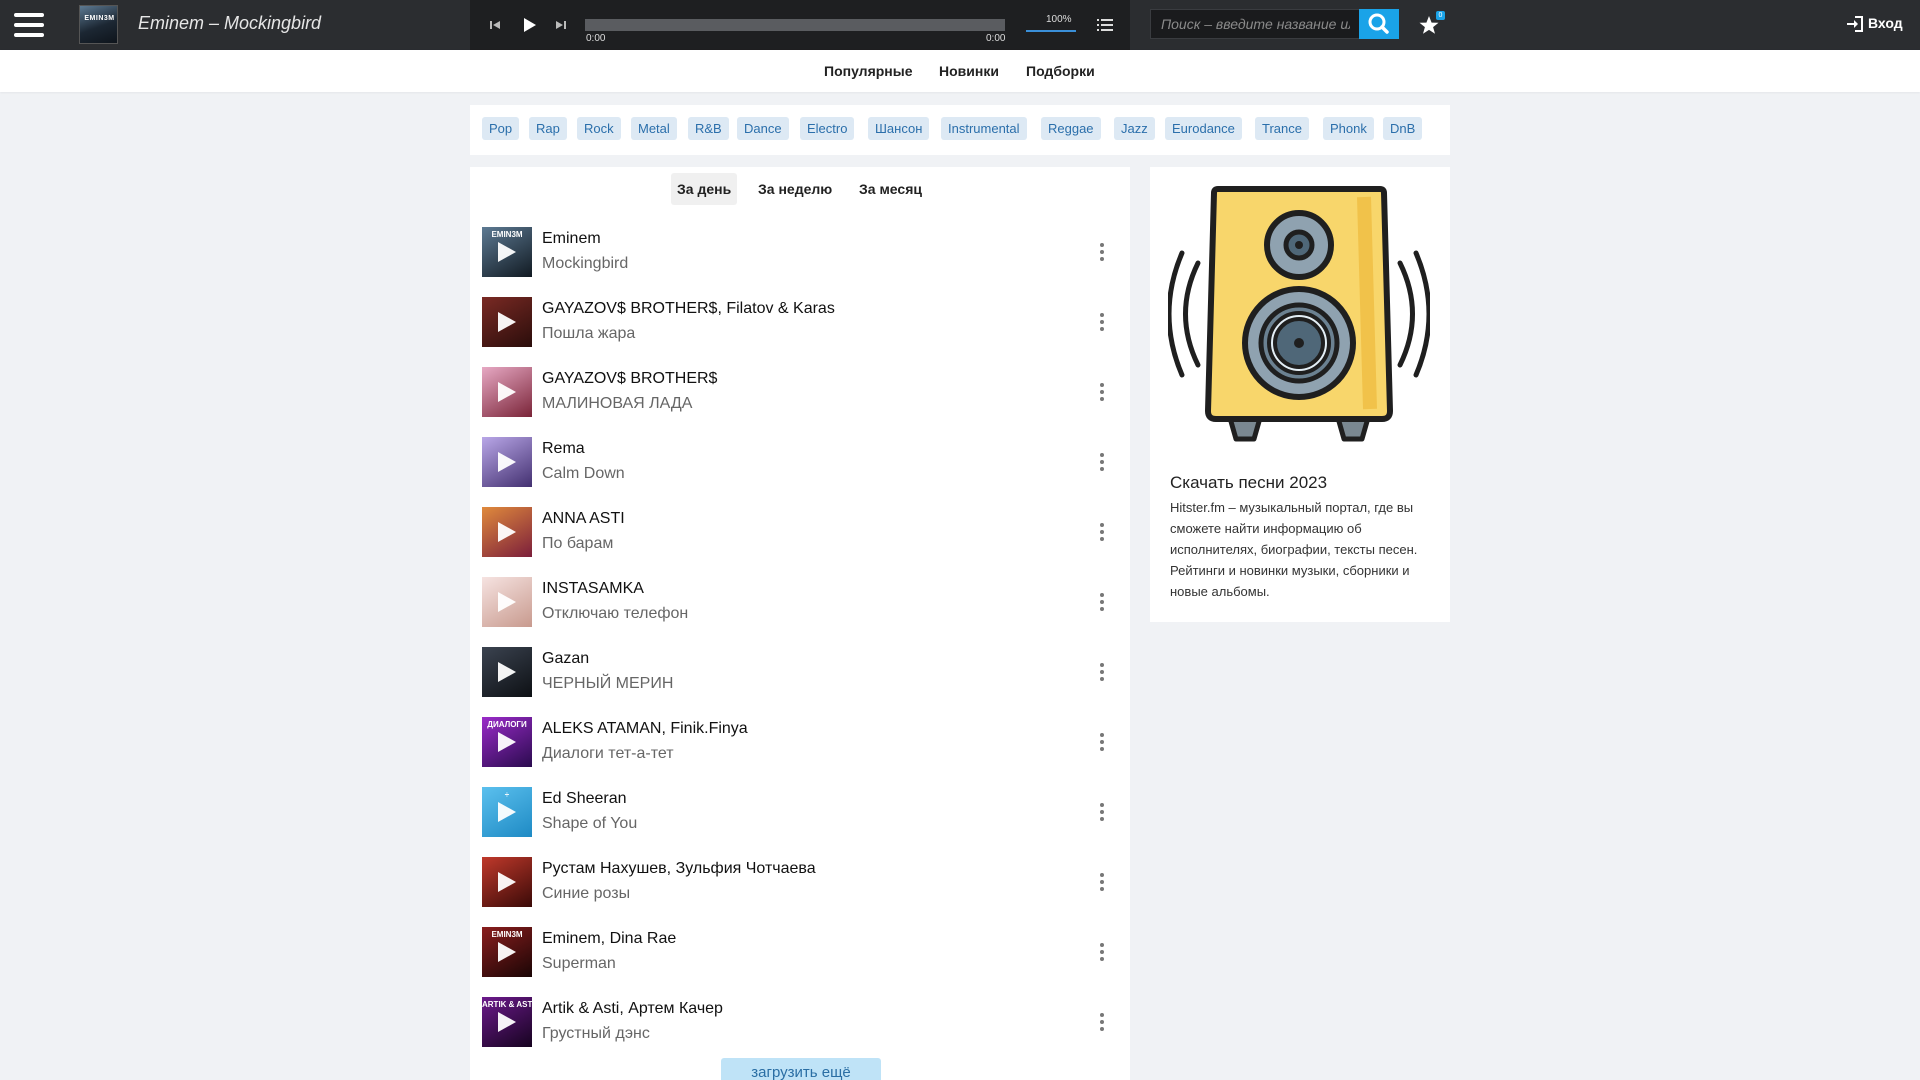 The image size is (1920, 1080). What do you see at coordinates (1379, 24) in the screenshot?
I see `search-button` at bounding box center [1379, 24].